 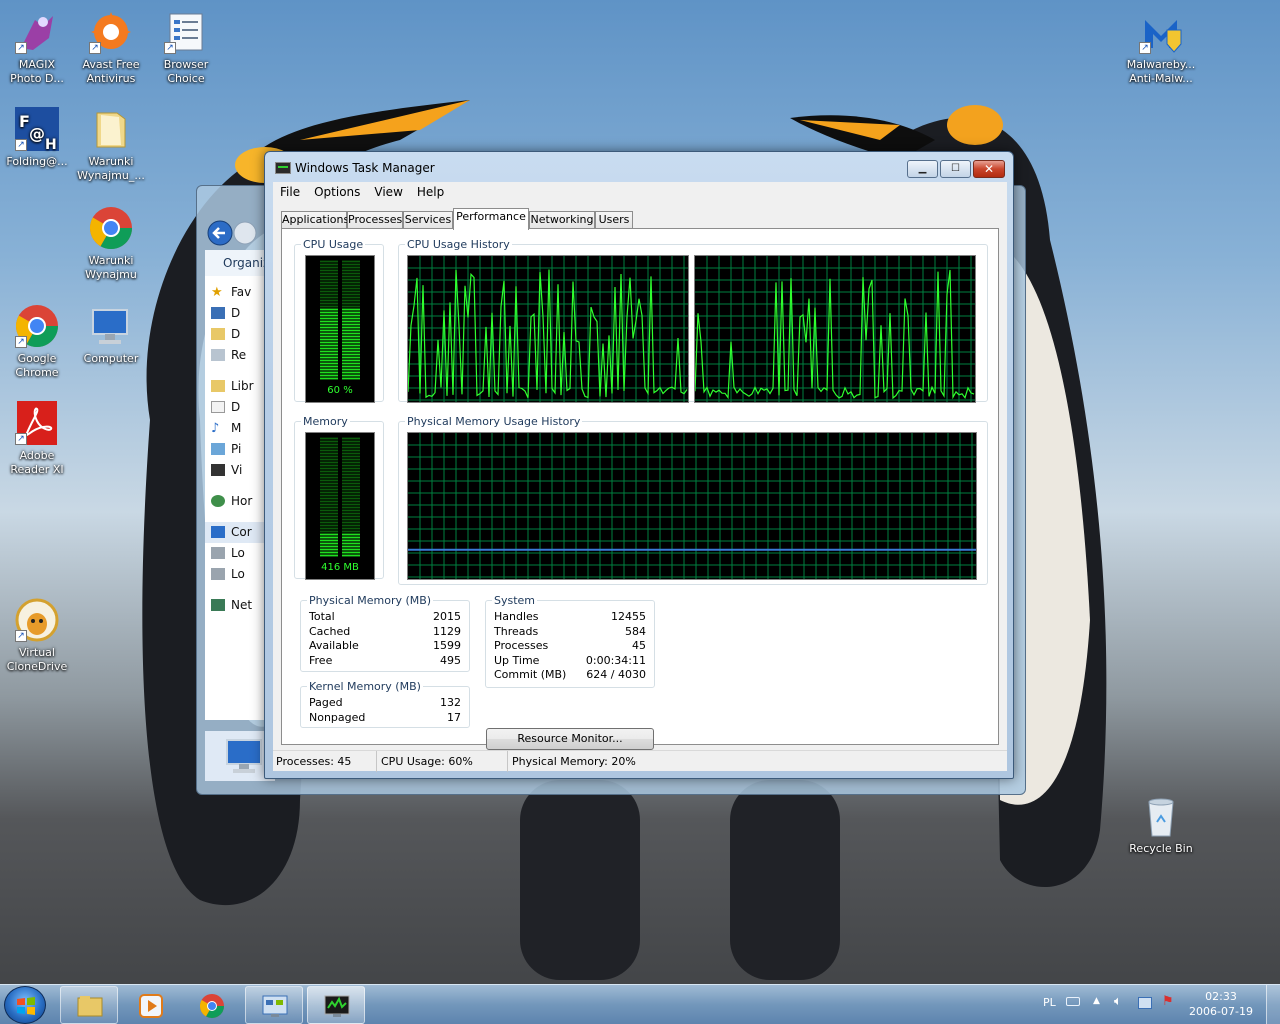 What do you see at coordinates (1221, 1004) in the screenshot?
I see `clock: 02:33 2006-07-19` at bounding box center [1221, 1004].